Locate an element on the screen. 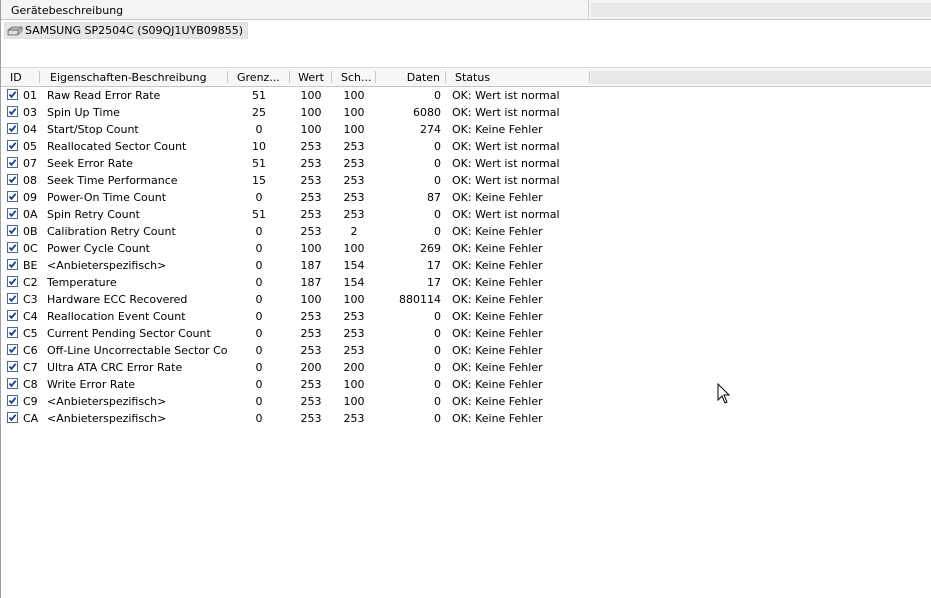 This screenshot has height=598, width=931. cell-data: 6080 is located at coordinates (427, 112).